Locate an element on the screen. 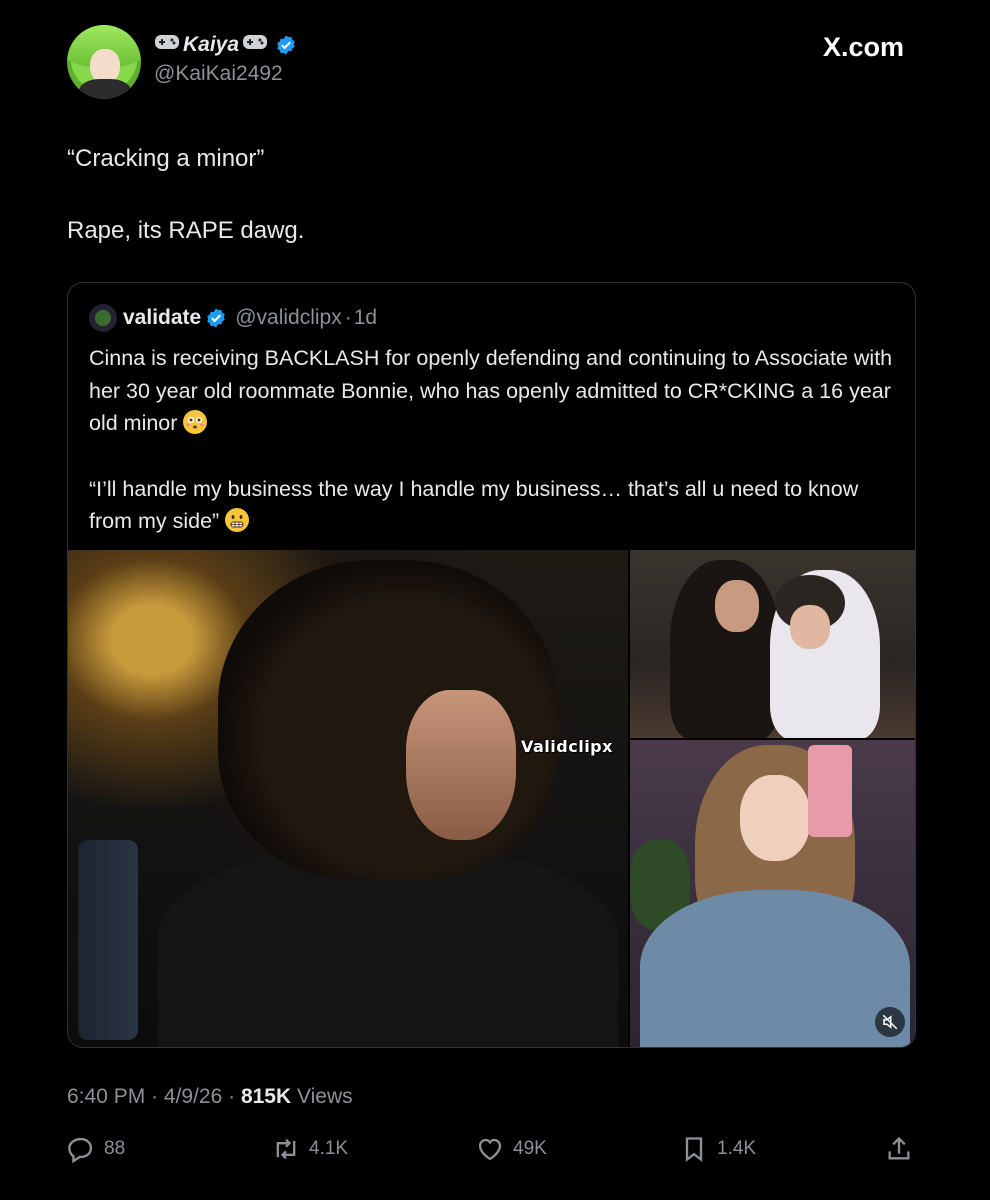 The width and height of the screenshot is (990, 1200). mute-button is located at coordinates (890, 1022).